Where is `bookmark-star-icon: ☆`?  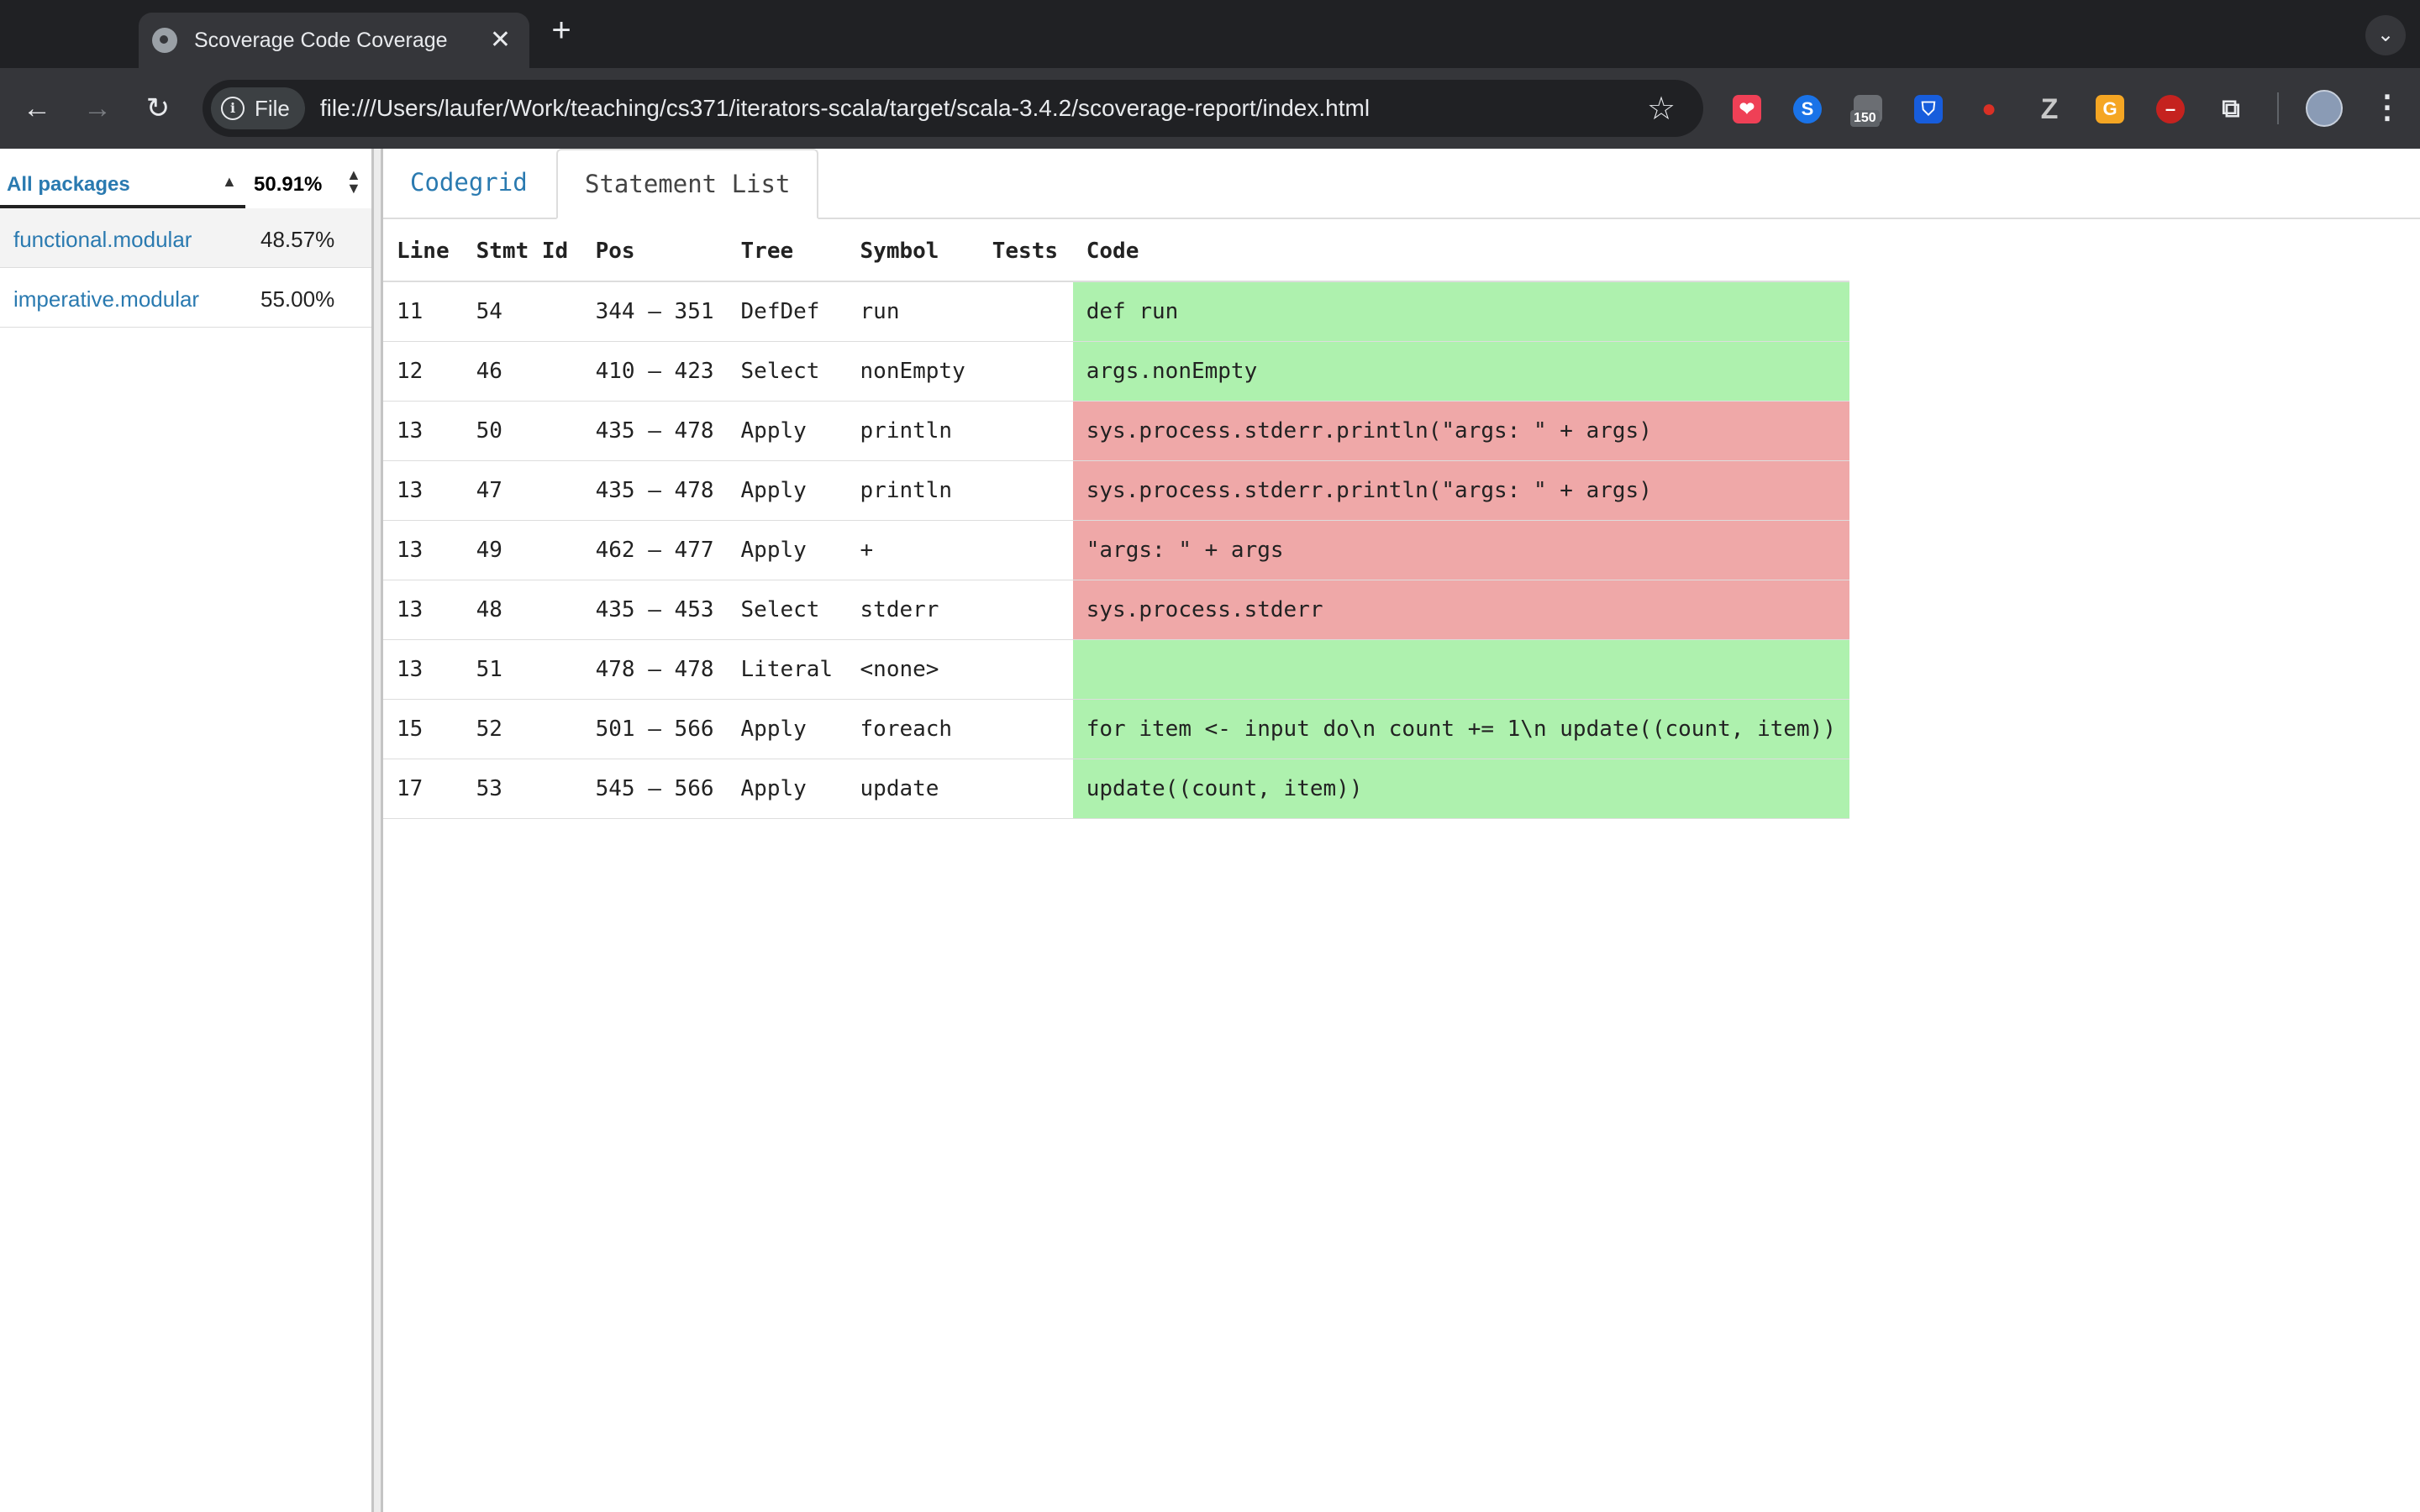 bookmark-star-icon: ☆ is located at coordinates (1661, 109).